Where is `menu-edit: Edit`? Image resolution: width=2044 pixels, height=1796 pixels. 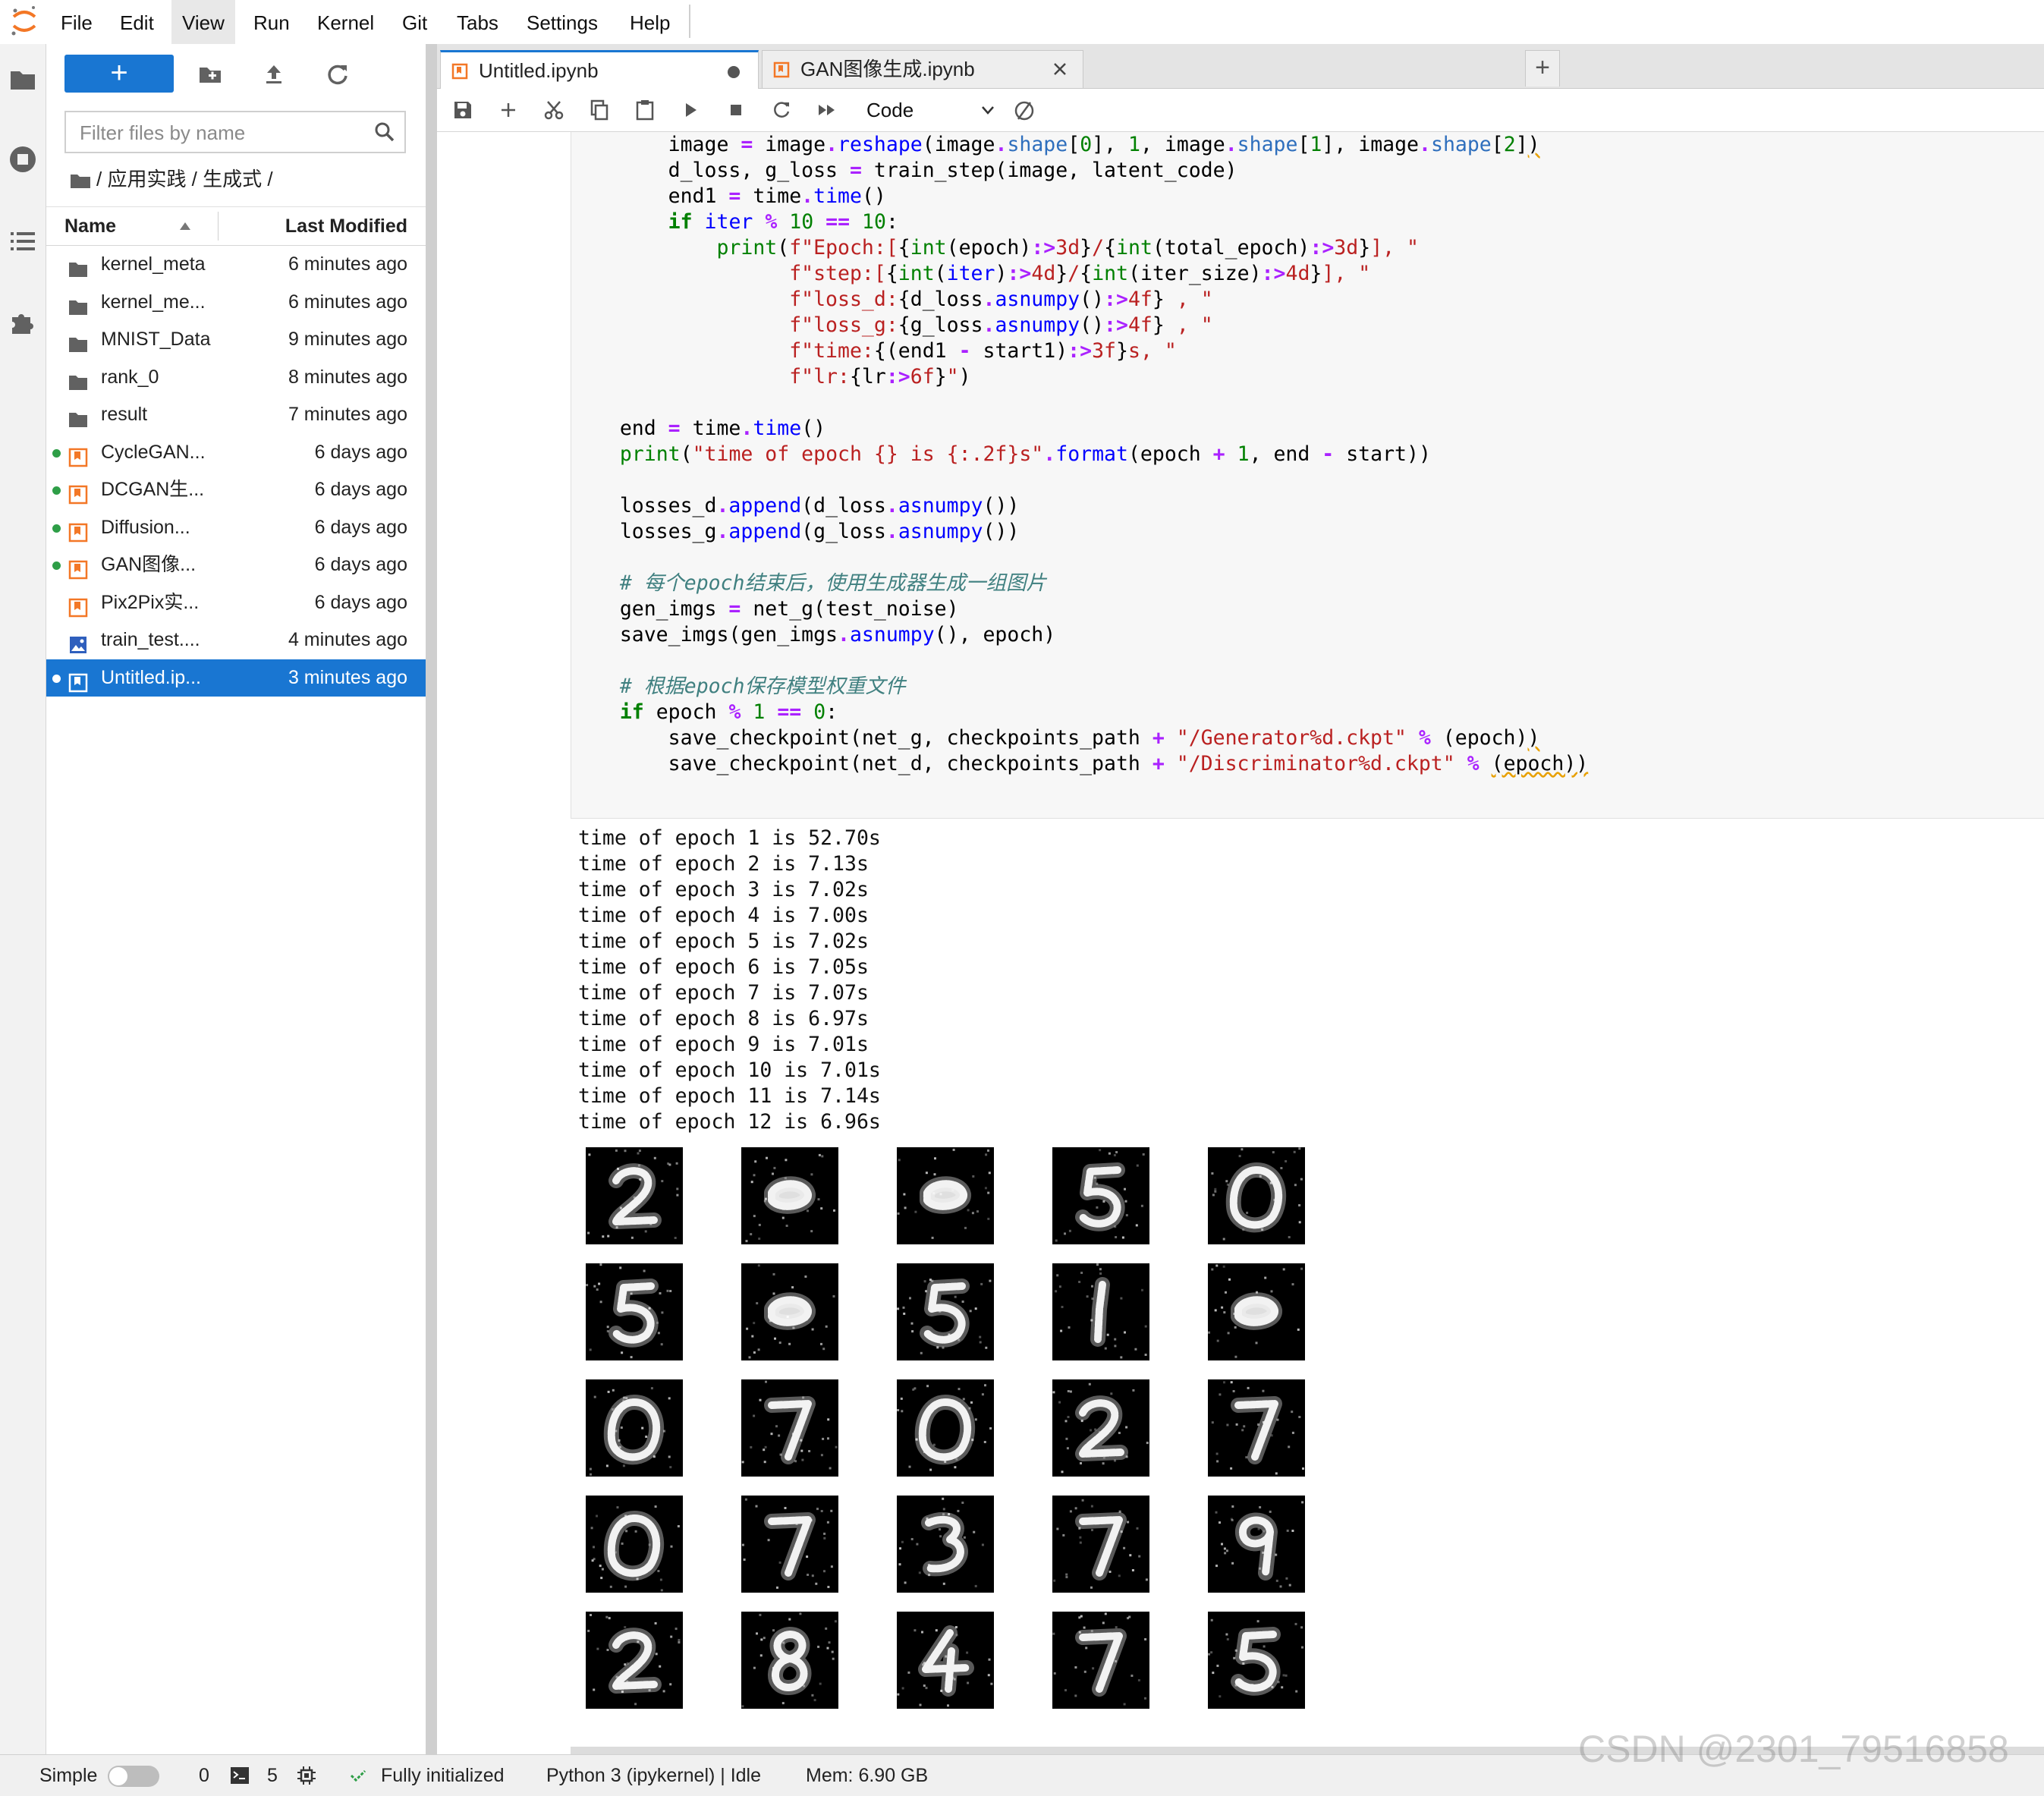 menu-edit: Edit is located at coordinates (137, 22).